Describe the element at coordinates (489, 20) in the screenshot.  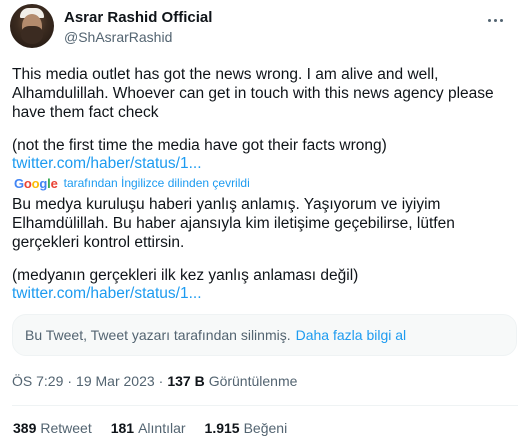
I see `more-horizontal-icon` at that location.